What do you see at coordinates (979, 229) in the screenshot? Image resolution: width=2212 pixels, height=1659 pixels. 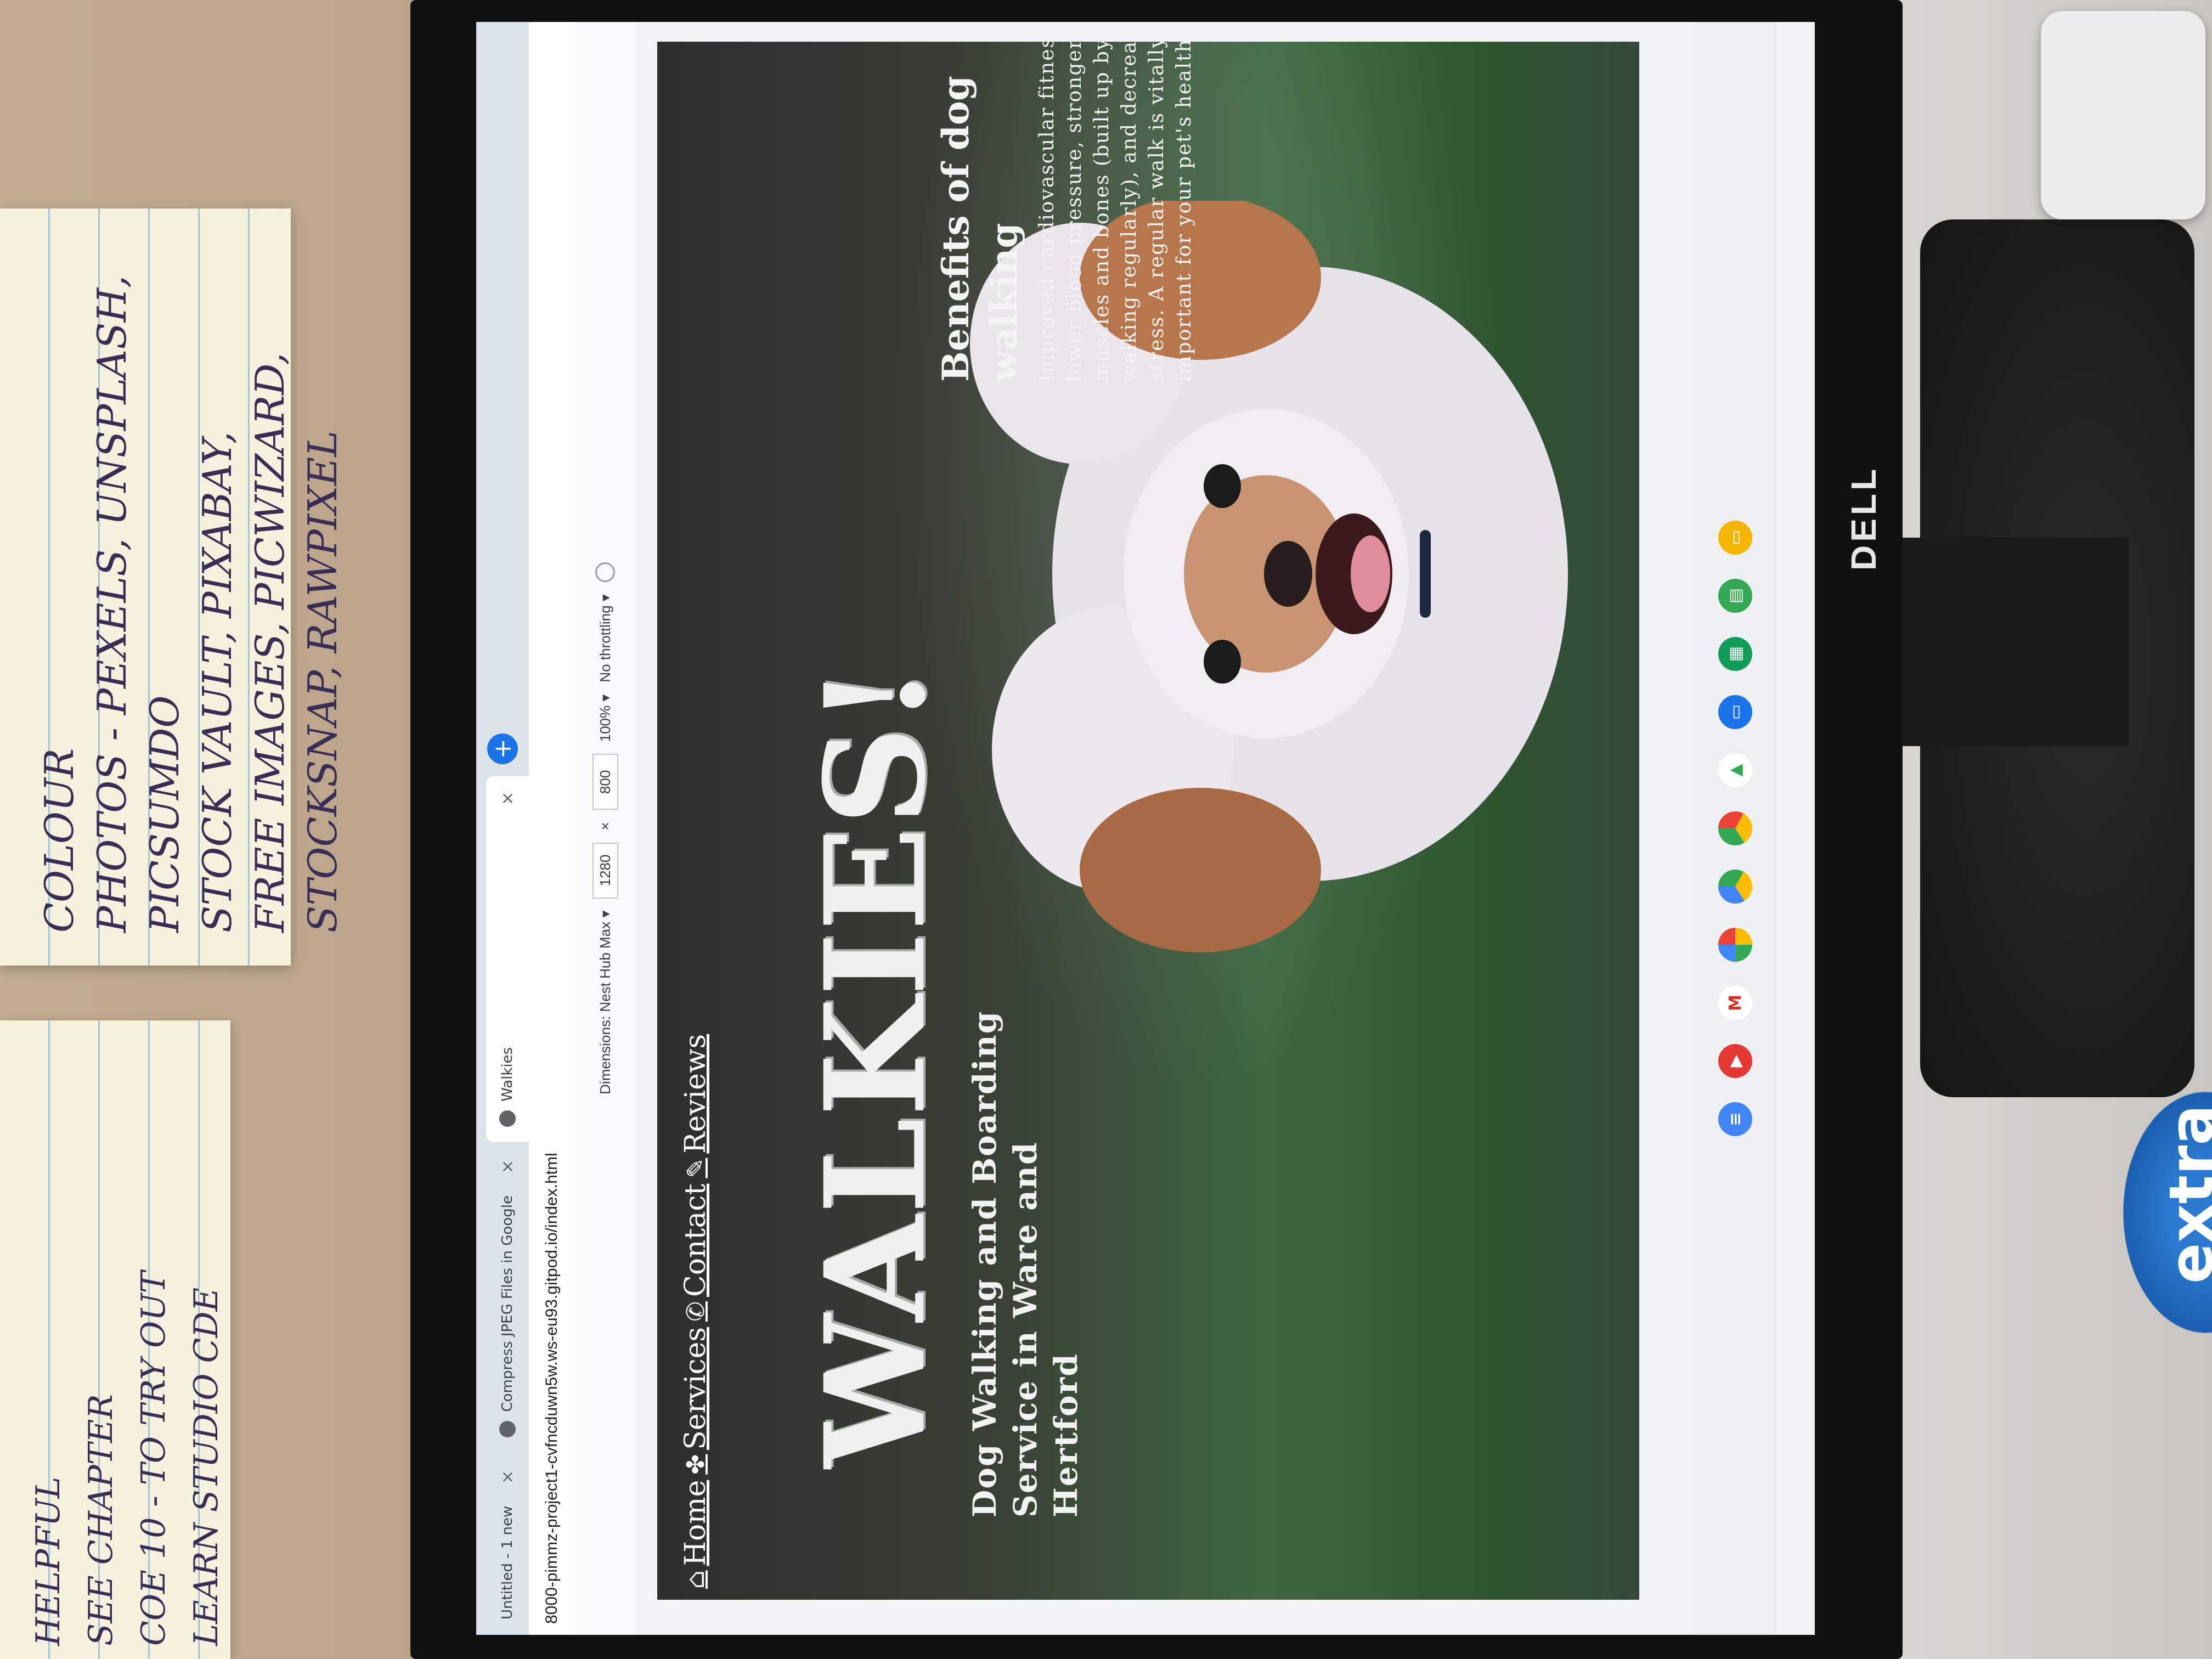 I see `benefits-title: Benefits of dog walking` at bounding box center [979, 229].